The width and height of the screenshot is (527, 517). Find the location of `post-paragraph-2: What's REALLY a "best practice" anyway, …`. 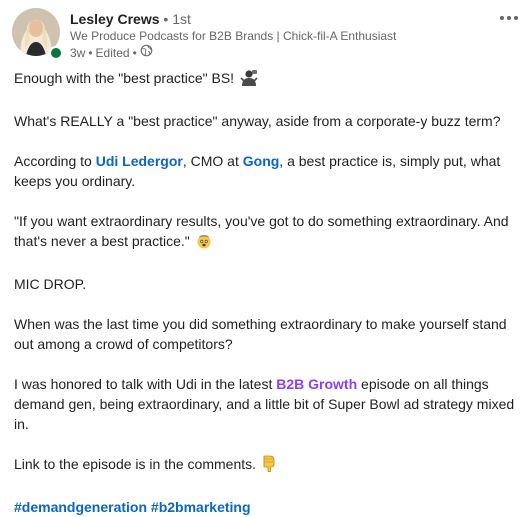

post-paragraph-2: What's REALLY a "best practice" anyway, … is located at coordinates (257, 121).